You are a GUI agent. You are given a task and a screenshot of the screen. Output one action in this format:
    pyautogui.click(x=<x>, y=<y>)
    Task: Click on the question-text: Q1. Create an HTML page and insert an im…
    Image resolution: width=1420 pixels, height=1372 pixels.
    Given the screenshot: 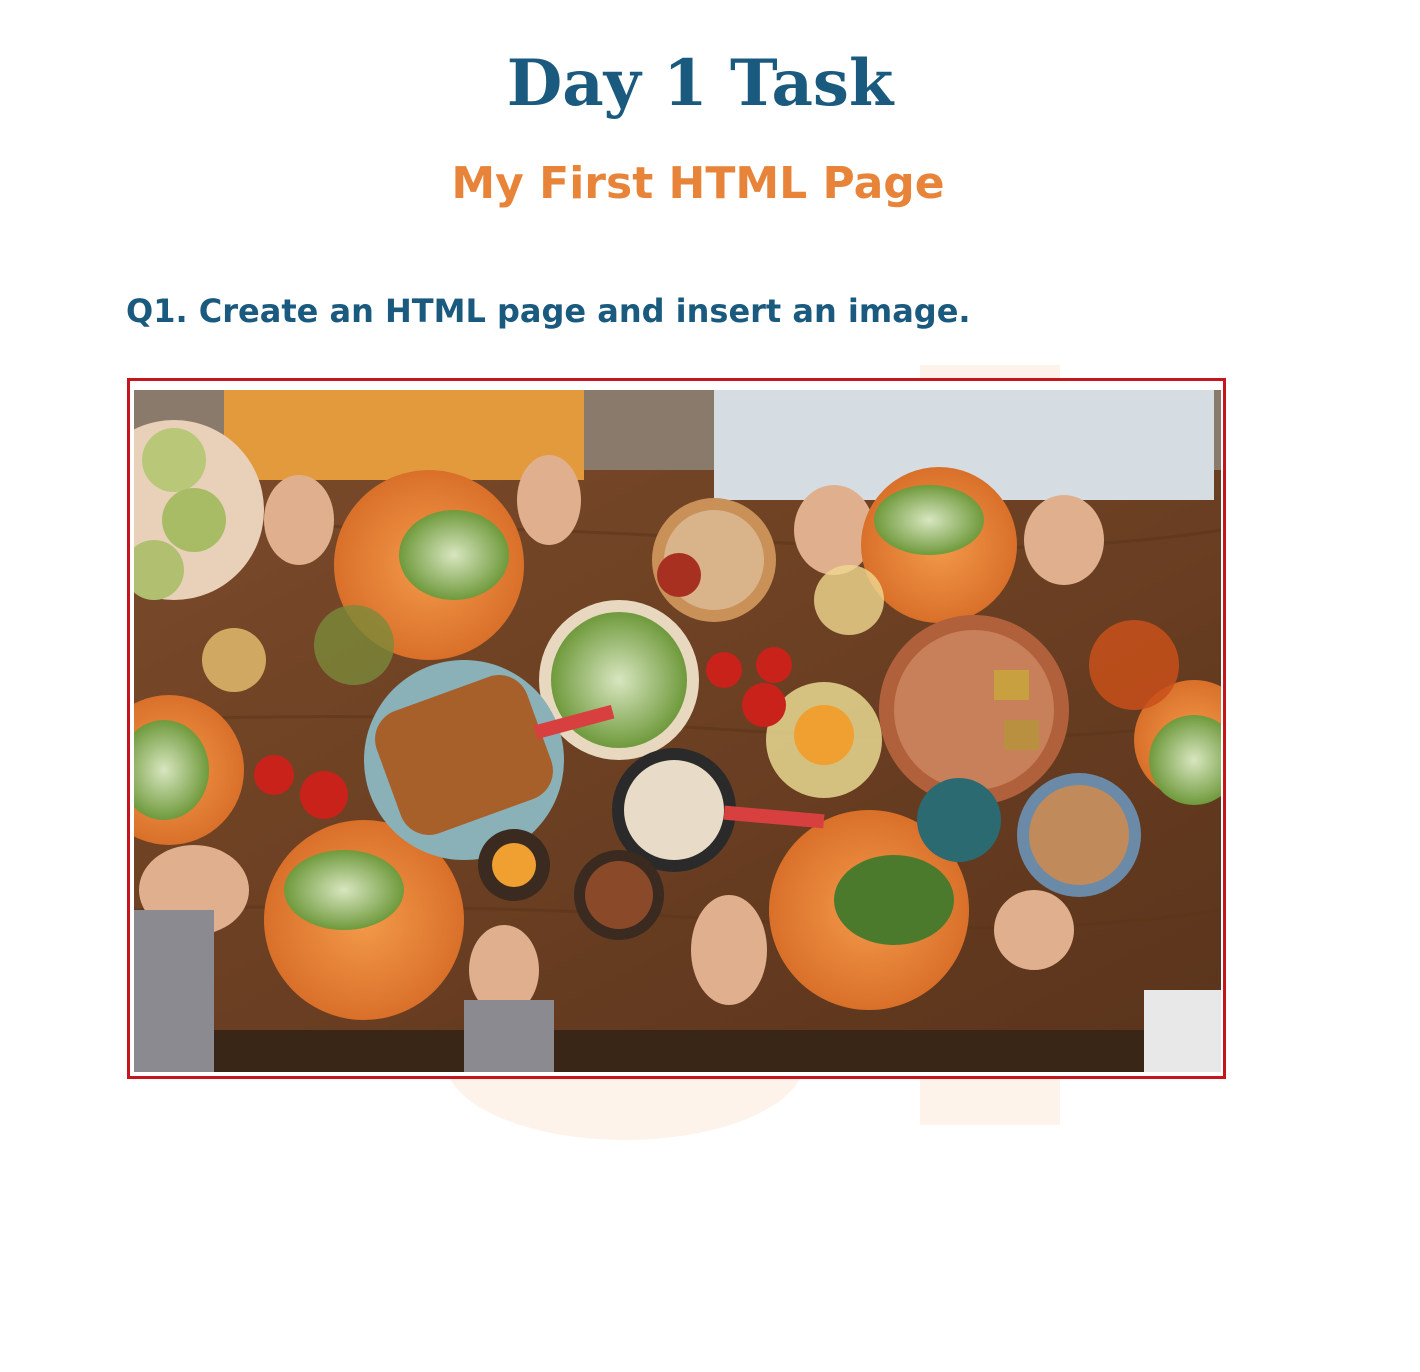 What is the action you would take?
    pyautogui.click(x=548, y=311)
    